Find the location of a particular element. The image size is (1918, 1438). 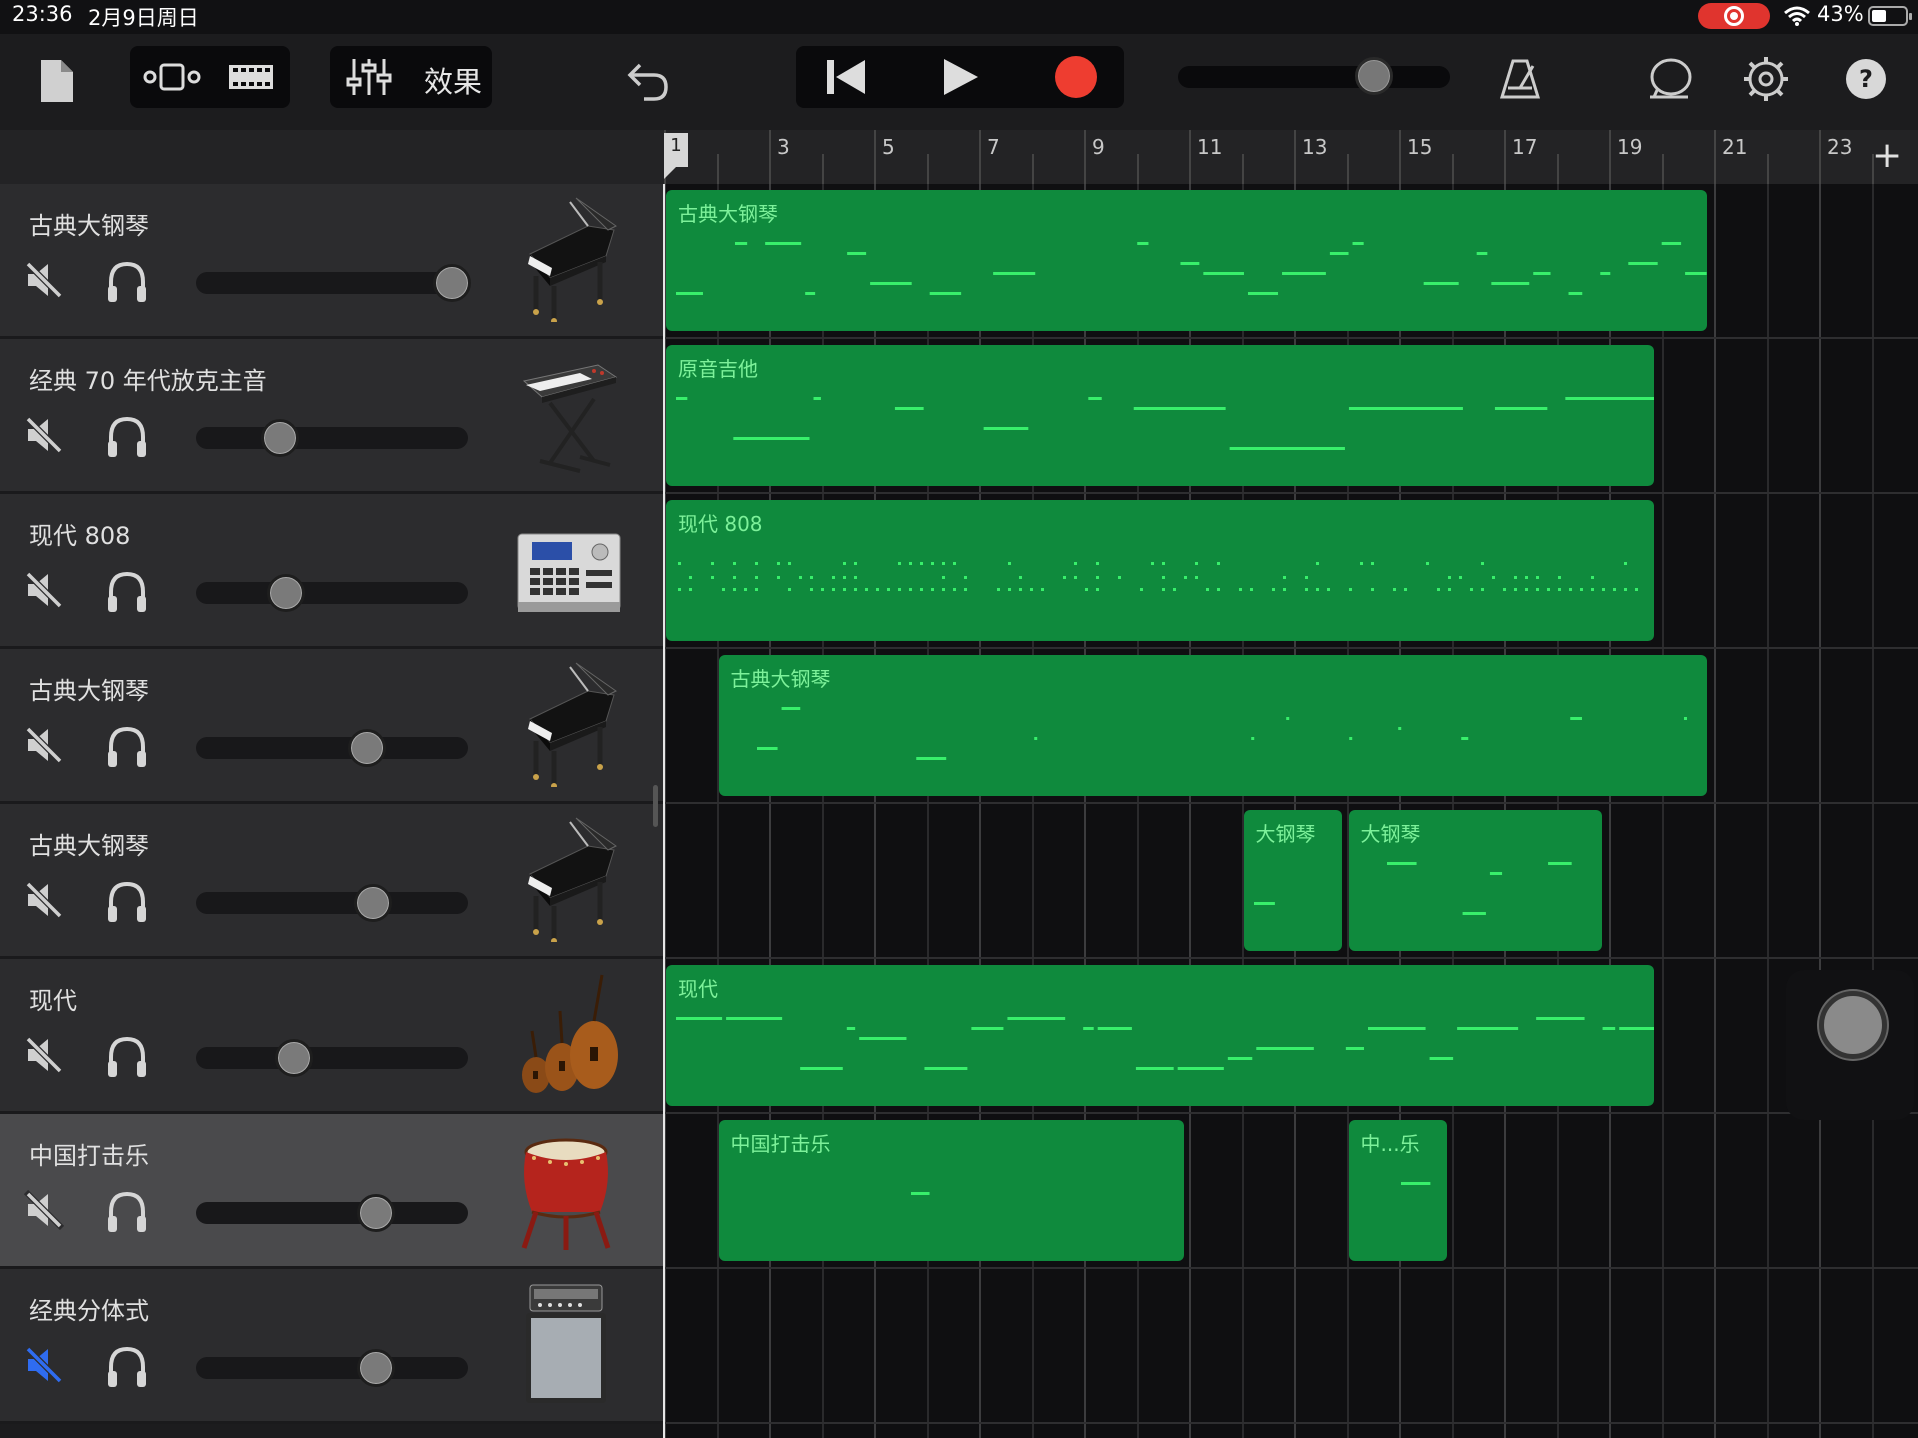

region: 现代 is located at coordinates (1160, 1035).